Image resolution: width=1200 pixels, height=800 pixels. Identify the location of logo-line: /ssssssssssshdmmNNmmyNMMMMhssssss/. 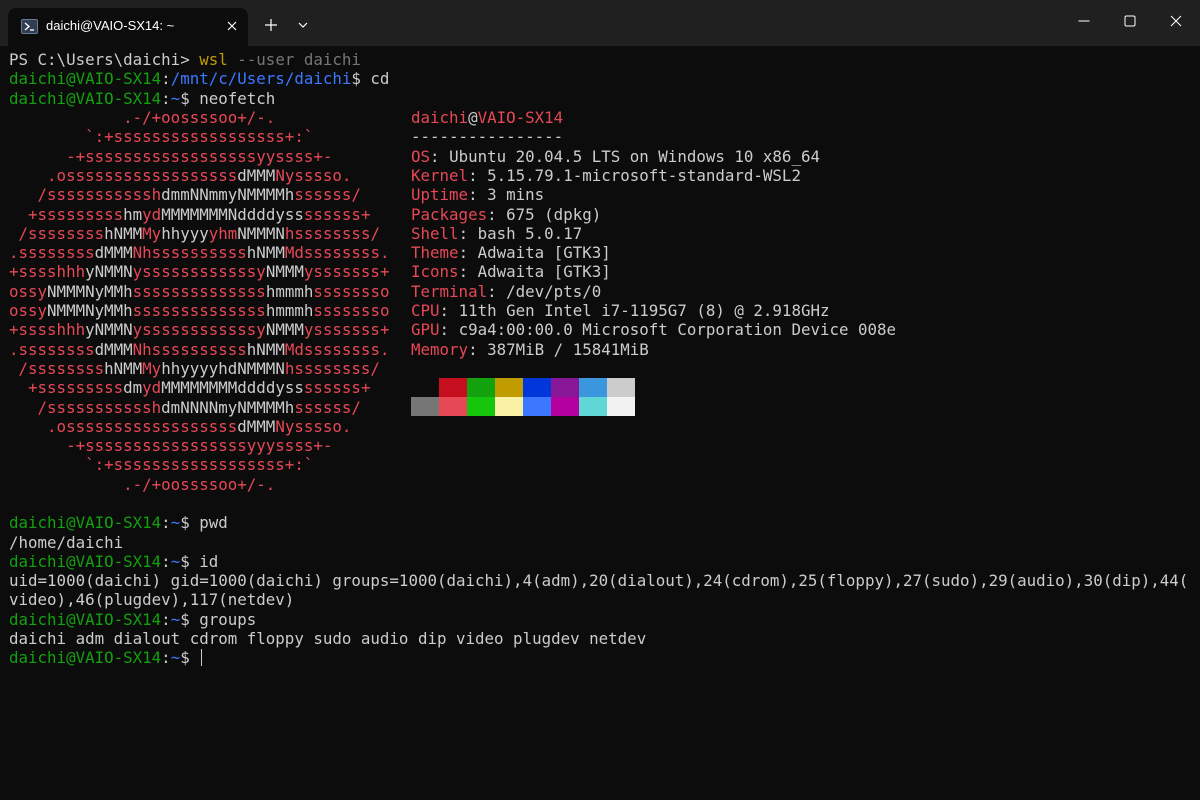
(185, 195).